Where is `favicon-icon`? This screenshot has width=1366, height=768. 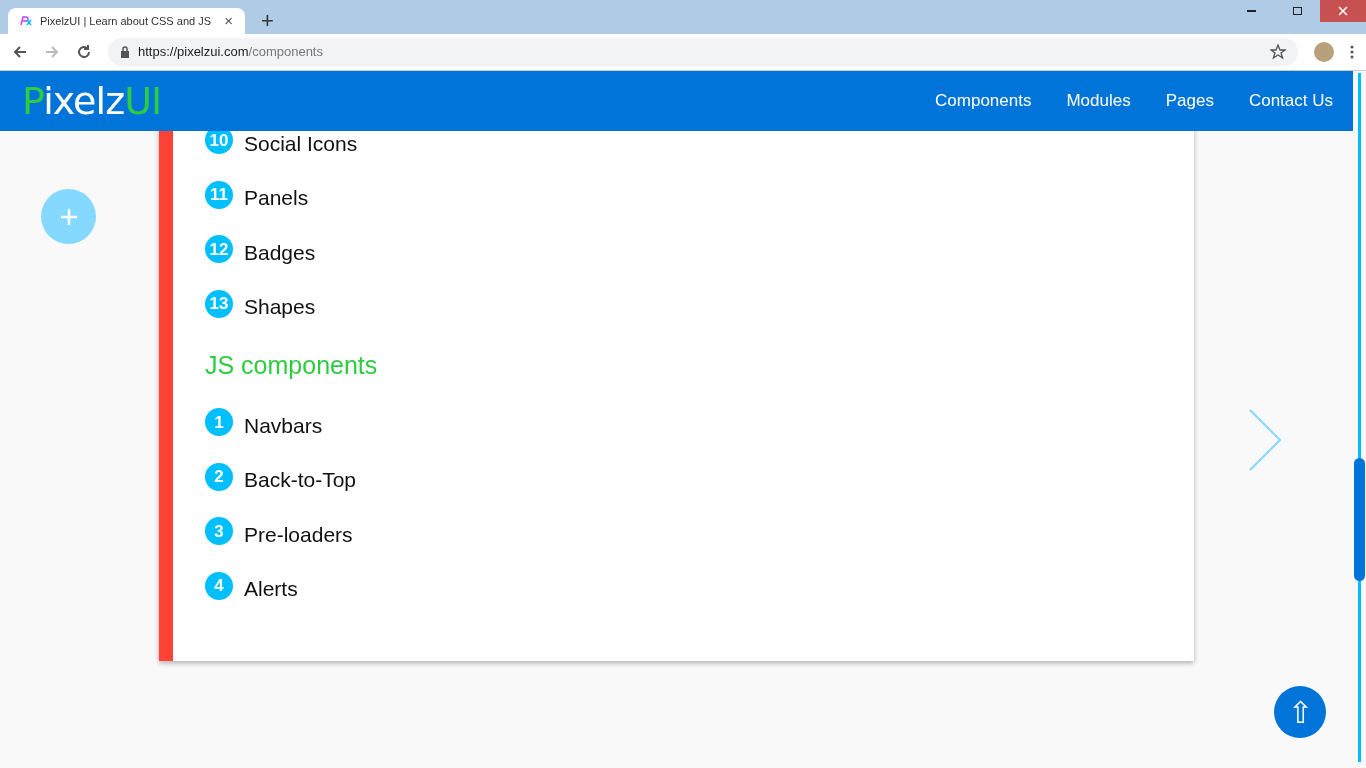
favicon-icon is located at coordinates (26, 21).